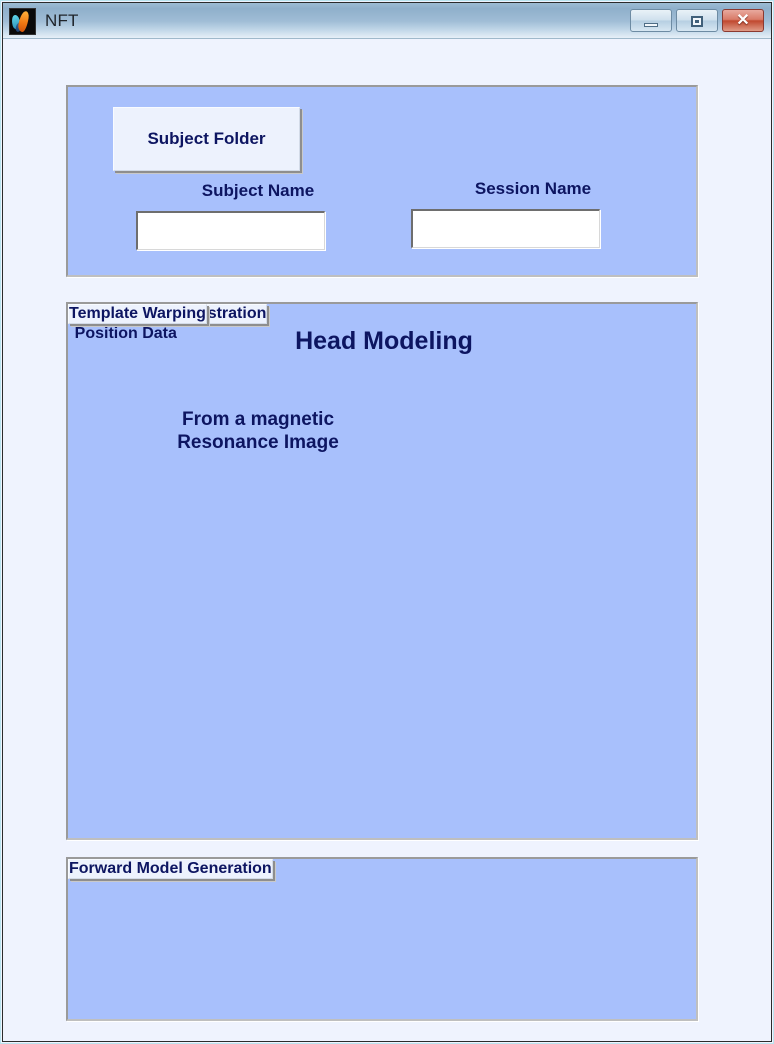 The width and height of the screenshot is (774, 1044). I want to click on subject-name-input, so click(230, 230).